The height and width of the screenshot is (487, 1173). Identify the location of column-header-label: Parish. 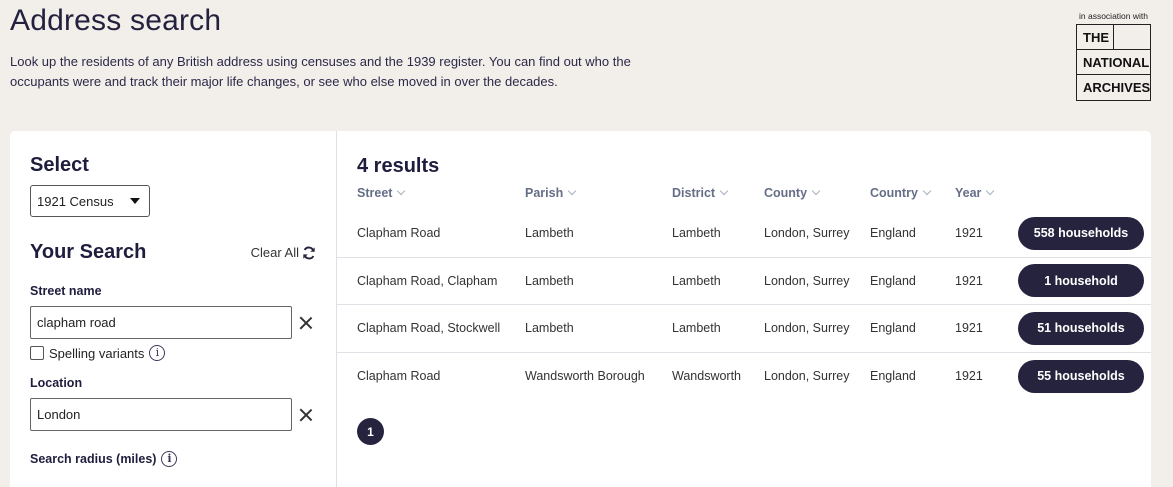
(544, 193).